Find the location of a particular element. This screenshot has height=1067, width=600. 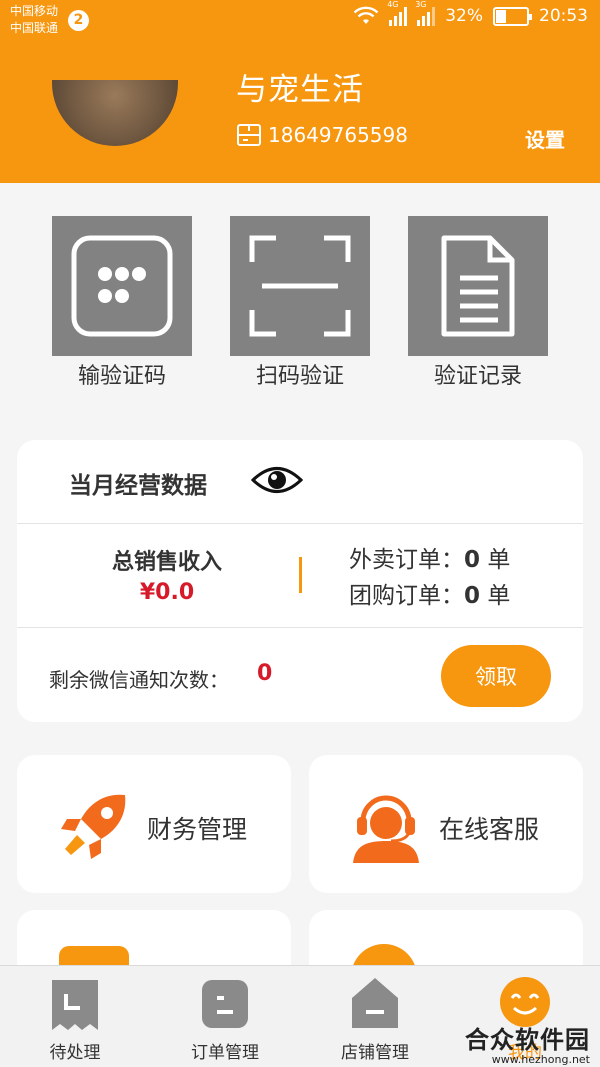

battery-icon is located at coordinates (512, 16).